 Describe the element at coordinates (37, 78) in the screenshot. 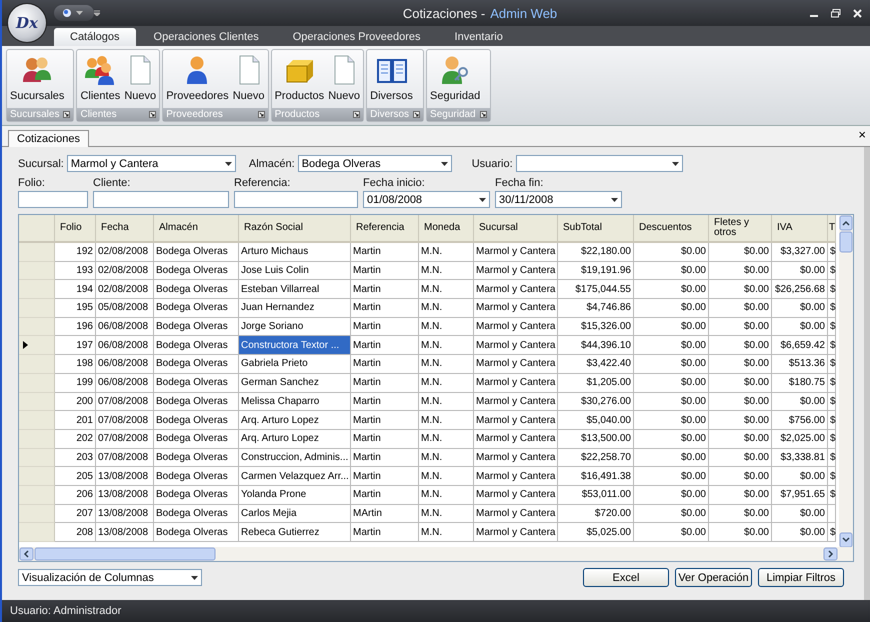

I see `ribbon-button: Sucursales` at that location.